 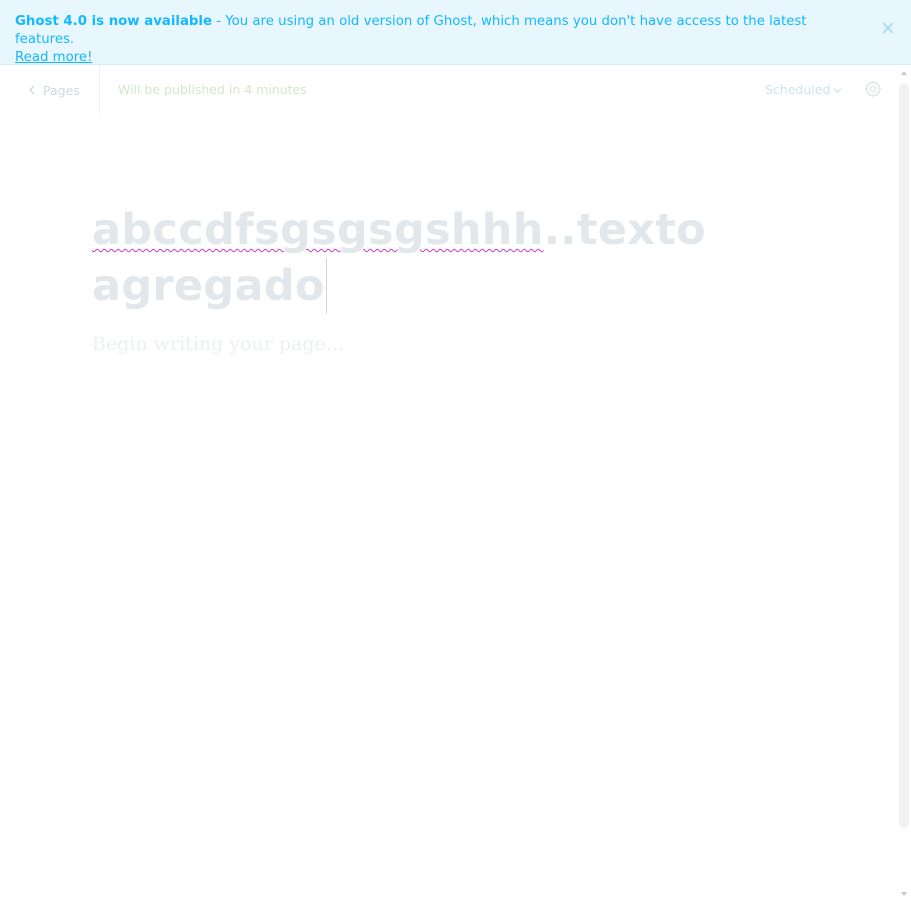 I want to click on title-rest-line1: ..texto, so click(x=624, y=230).